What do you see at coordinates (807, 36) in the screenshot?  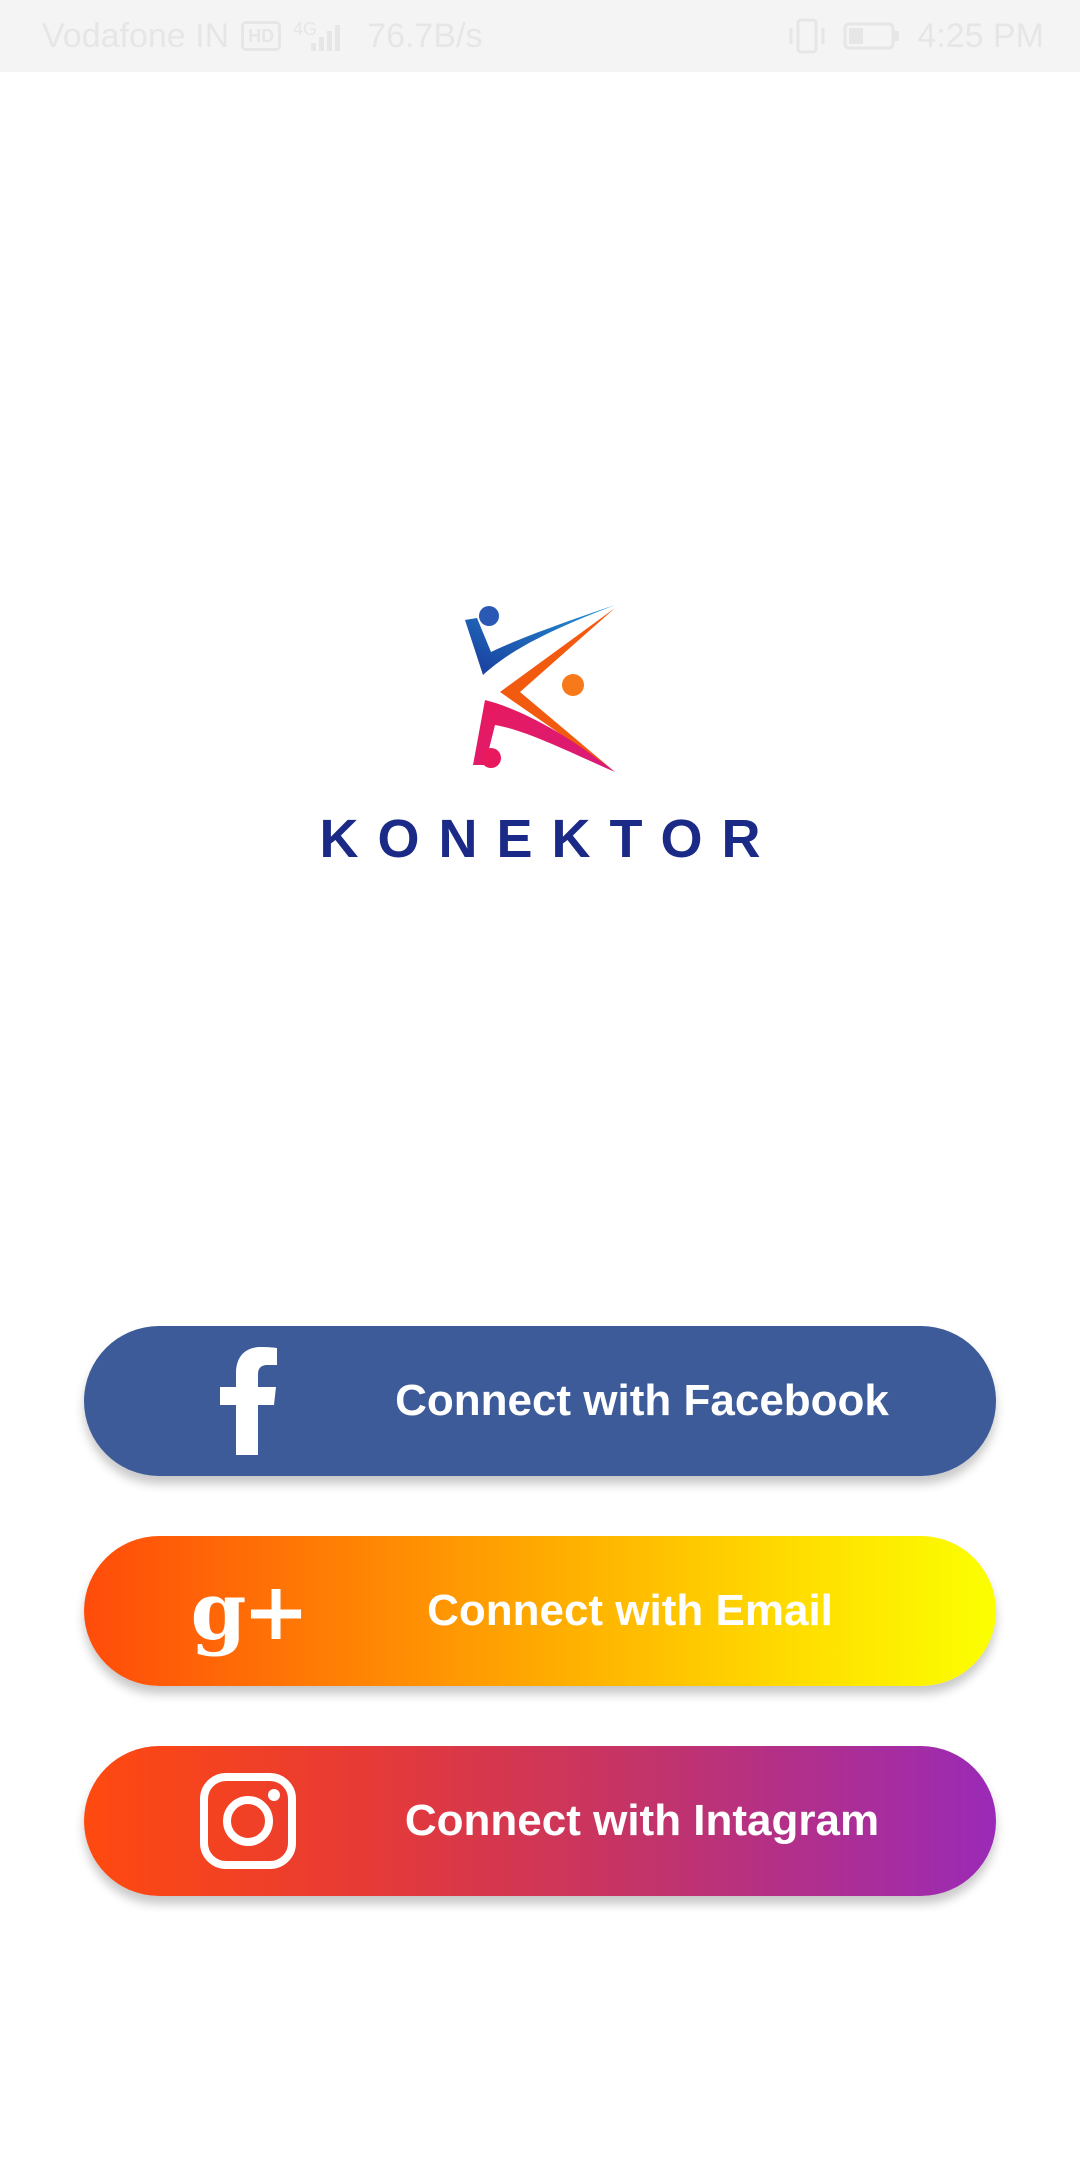 I see `vibrate-icon` at bounding box center [807, 36].